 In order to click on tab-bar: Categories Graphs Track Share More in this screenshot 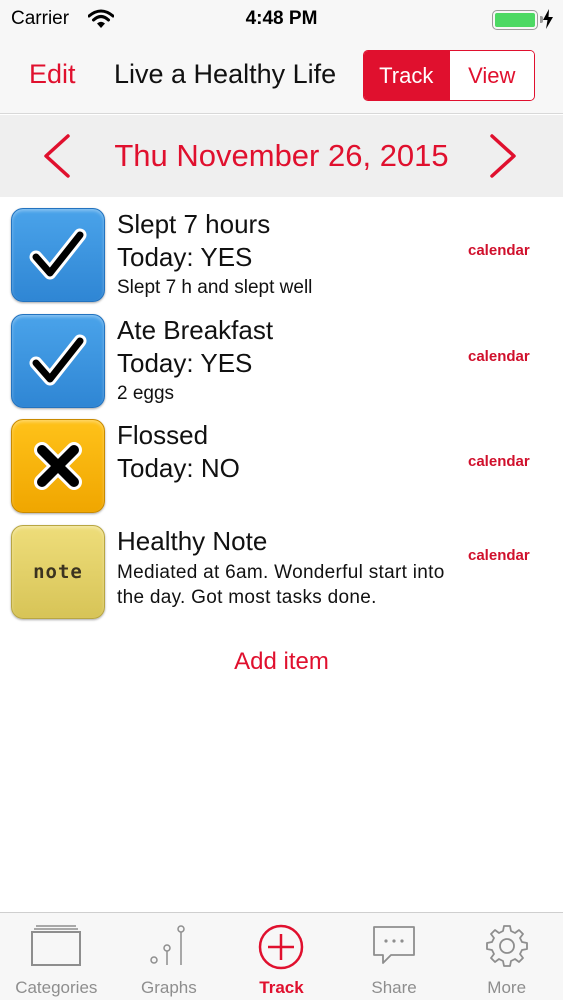, I will do `click(281, 956)`.